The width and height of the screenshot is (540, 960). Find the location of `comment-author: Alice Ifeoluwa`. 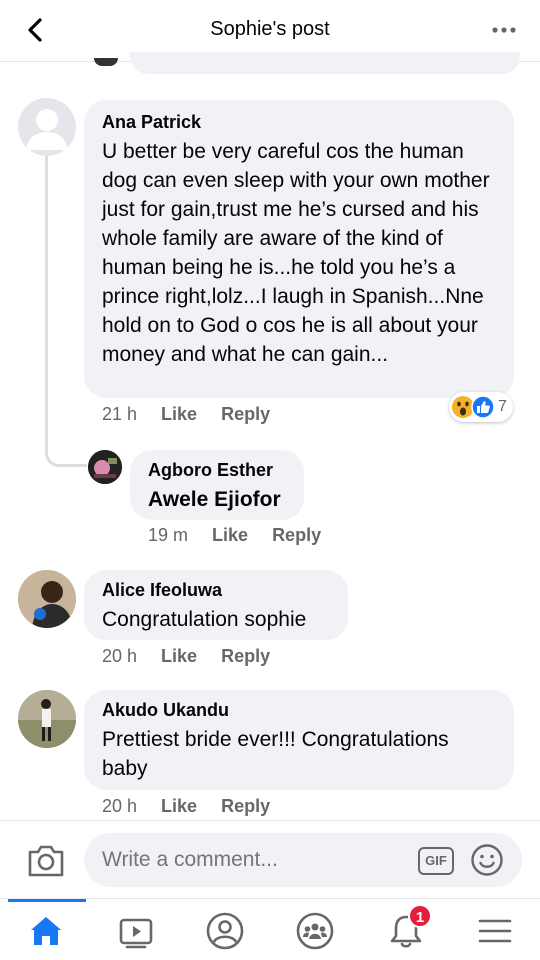

comment-author: Alice Ifeoluwa is located at coordinates (216, 590).